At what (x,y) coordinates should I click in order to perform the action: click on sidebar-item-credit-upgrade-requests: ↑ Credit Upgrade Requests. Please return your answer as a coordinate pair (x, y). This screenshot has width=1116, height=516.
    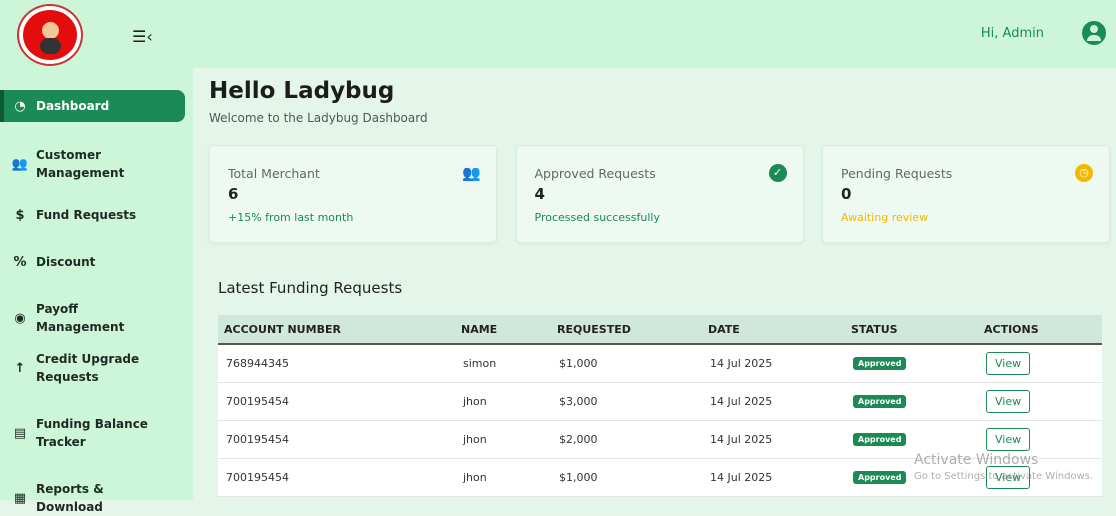
    Looking at the image, I should click on (92, 368).